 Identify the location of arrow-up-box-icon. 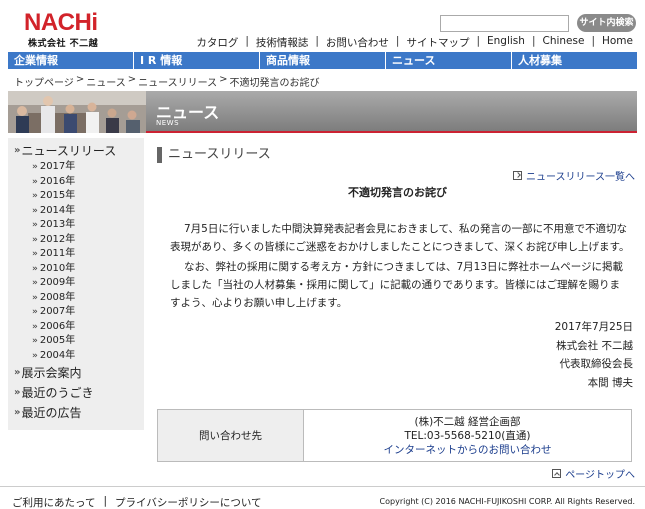
(557, 473).